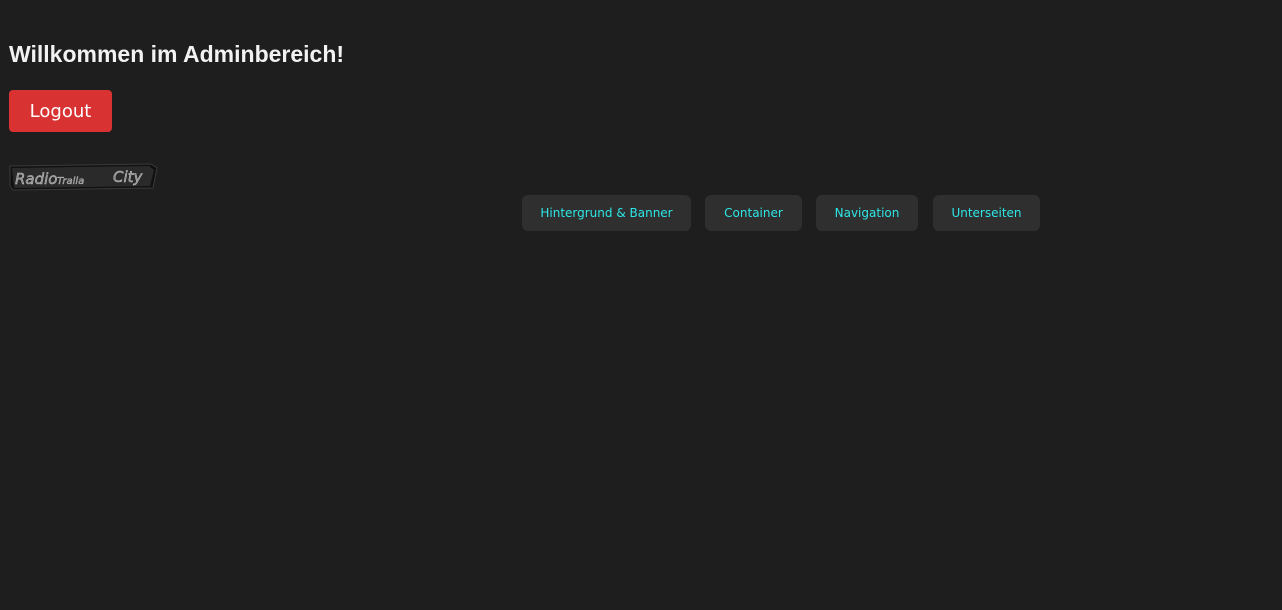 This screenshot has width=1282, height=610. What do you see at coordinates (70, 181) in the screenshot?
I see `logo-text-tralla: Tralla` at bounding box center [70, 181].